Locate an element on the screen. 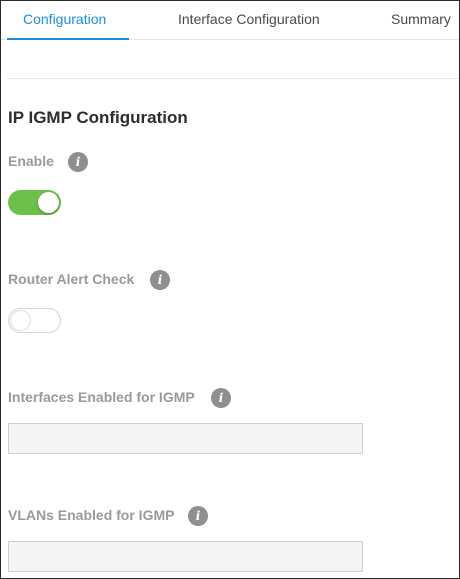 This screenshot has height=579, width=460. section-title: IP IGMP Configuration is located at coordinates (98, 117).